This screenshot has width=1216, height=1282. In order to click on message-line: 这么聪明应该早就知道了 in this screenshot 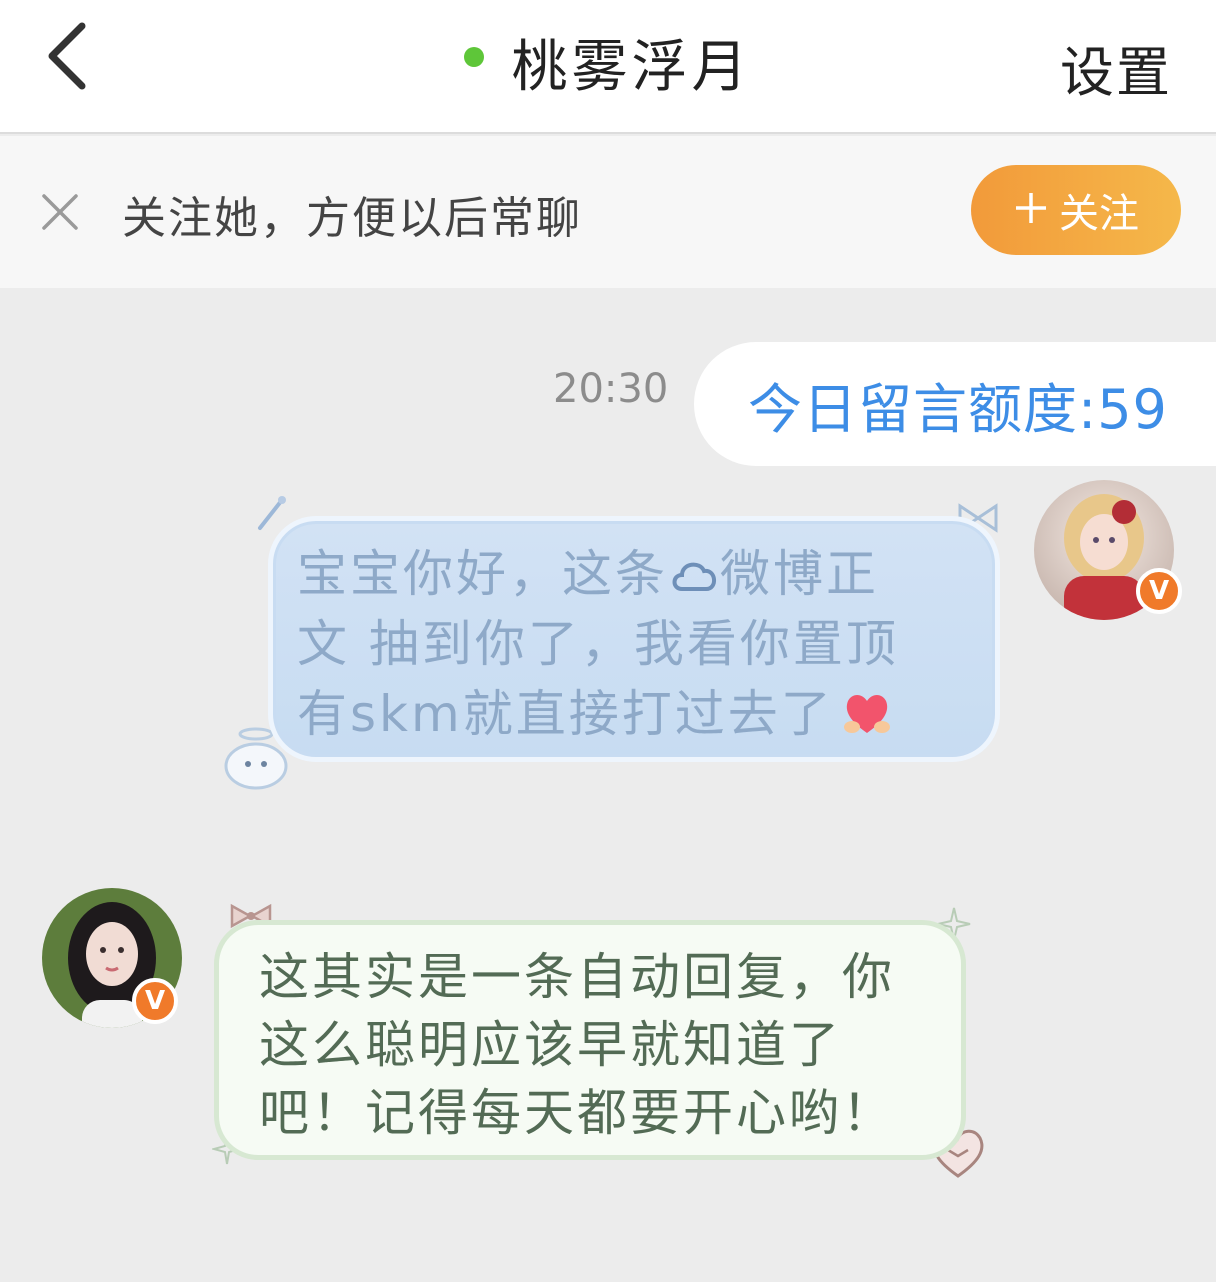, I will do `click(550, 1045)`.